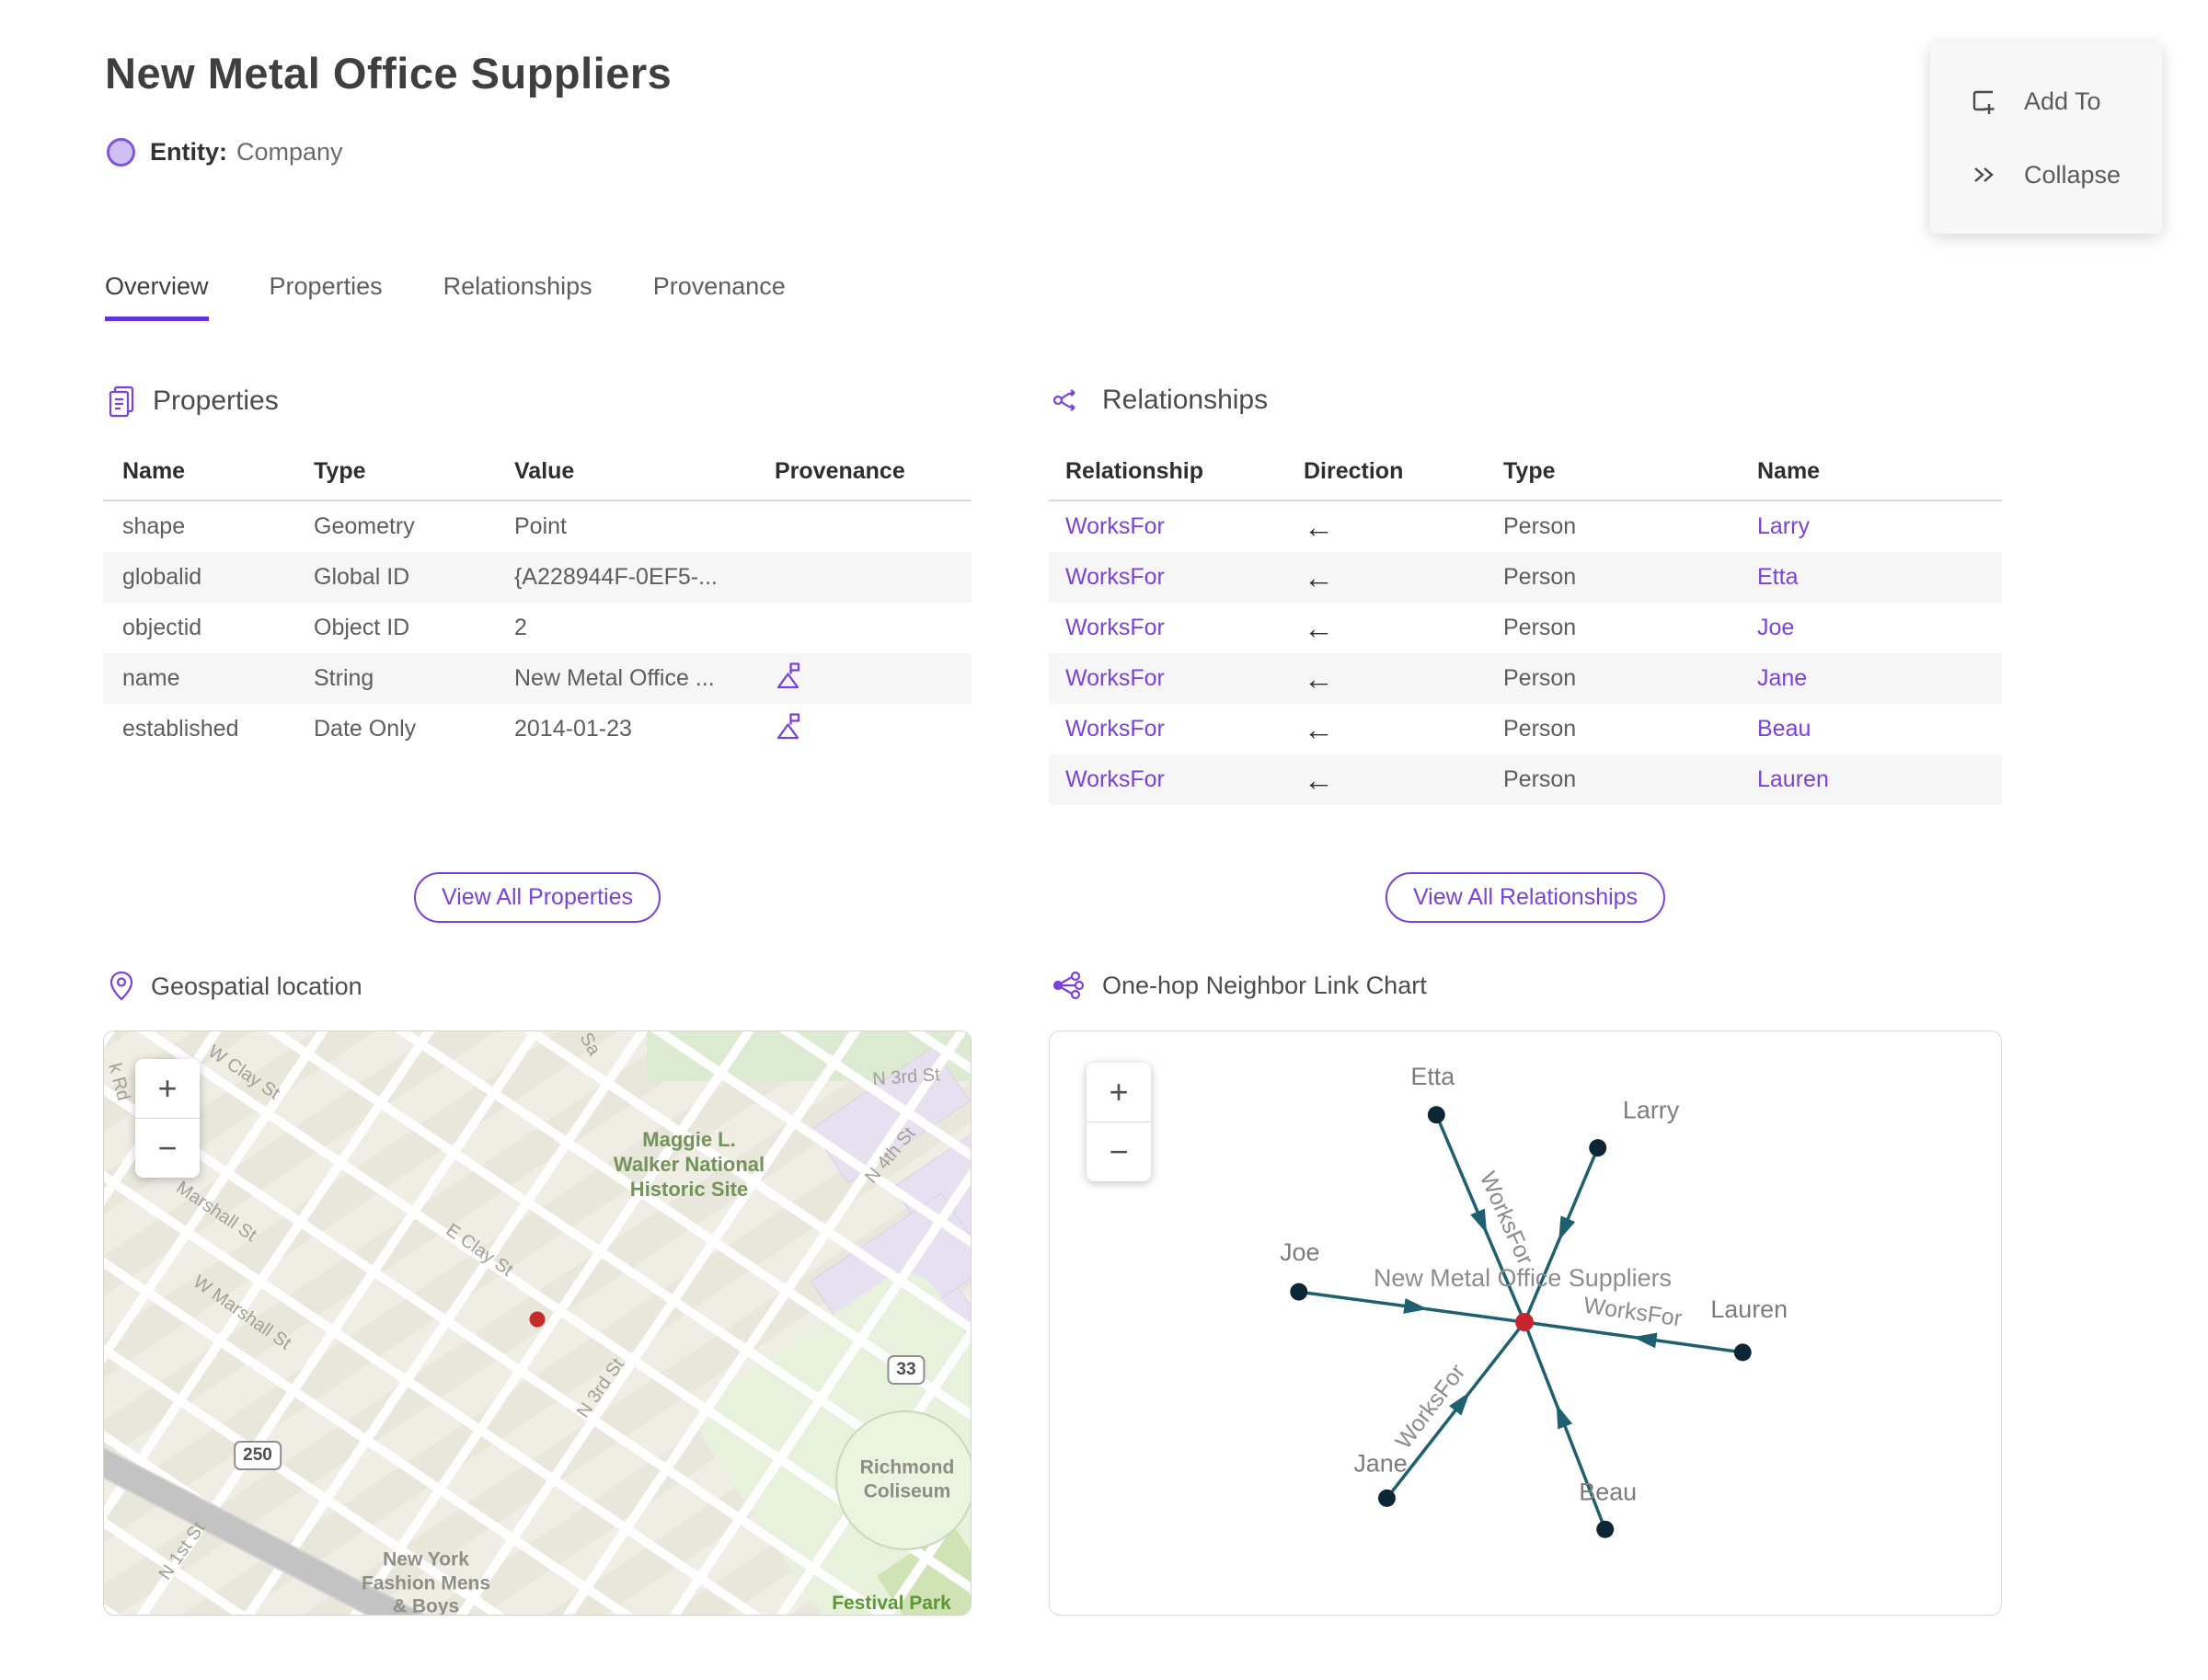  What do you see at coordinates (1777, 577) in the screenshot?
I see `related-entity-link: Etta` at bounding box center [1777, 577].